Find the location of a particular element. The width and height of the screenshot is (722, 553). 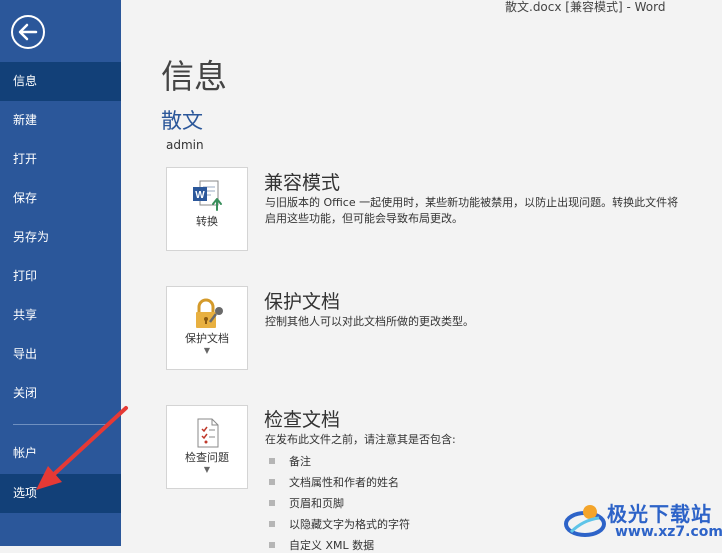

inspect-document-description: 在发布此文件之前，请注意其是否包含: is located at coordinates (360, 439).